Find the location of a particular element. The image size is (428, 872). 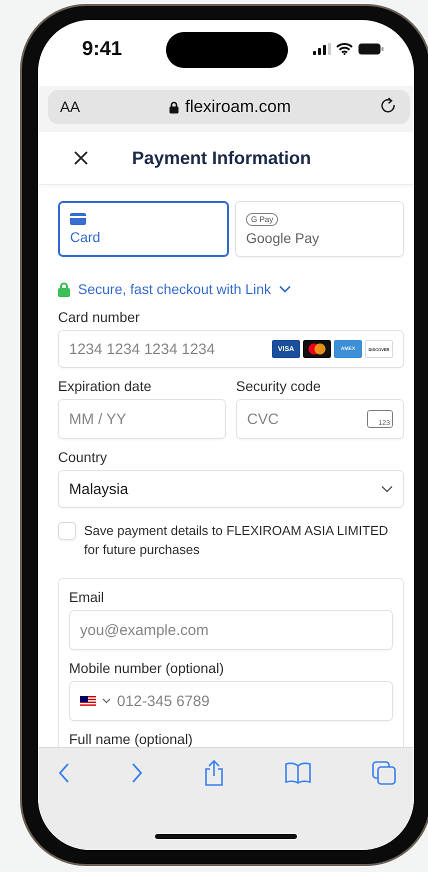

card-number-input: 1234 1234 1234 1234 is located at coordinates (167, 349).